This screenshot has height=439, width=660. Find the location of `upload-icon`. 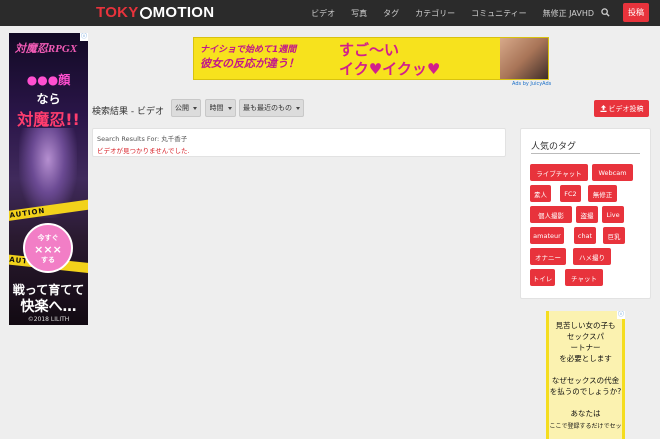

upload-icon is located at coordinates (603, 108).